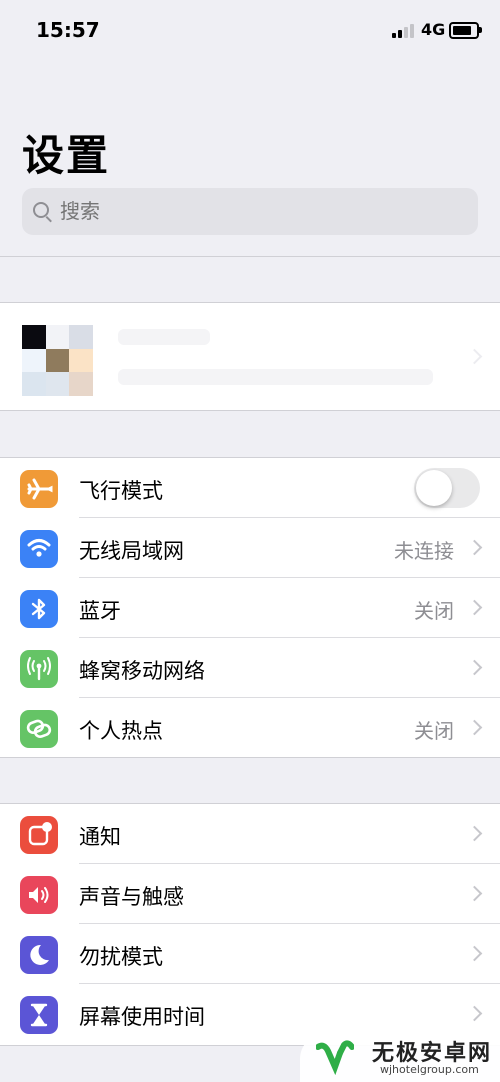 This screenshot has height=1082, width=500. I want to click on search-icon, so click(41, 210).